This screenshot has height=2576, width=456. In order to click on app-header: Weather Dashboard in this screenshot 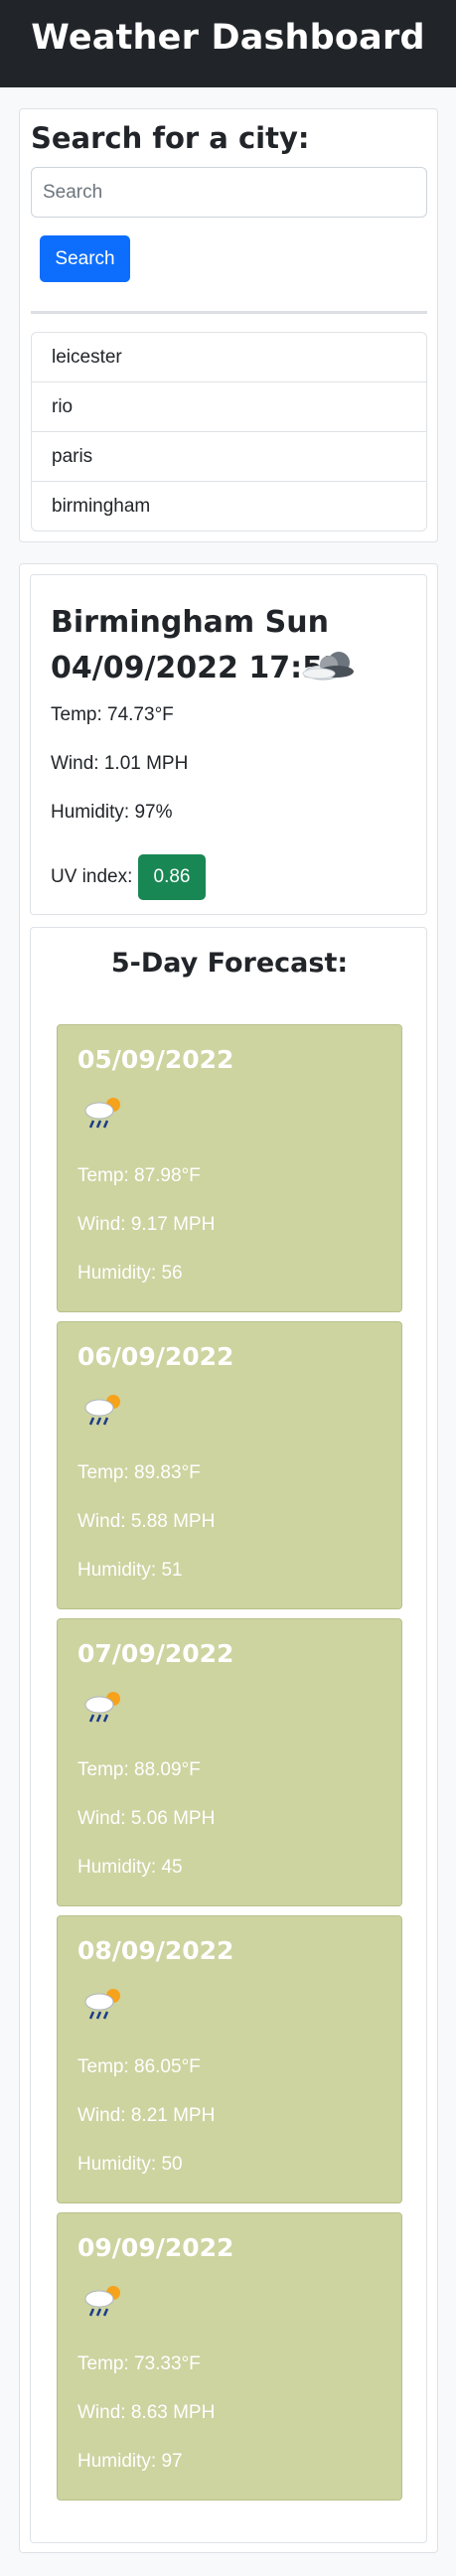, I will do `click(228, 43)`.